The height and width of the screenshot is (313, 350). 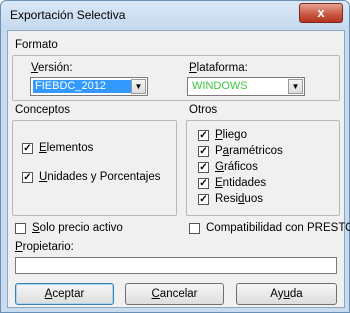 What do you see at coordinates (278, 228) in the screenshot?
I see `compatibilidad-presto-label: Compatibilidad con PRESTO` at bounding box center [278, 228].